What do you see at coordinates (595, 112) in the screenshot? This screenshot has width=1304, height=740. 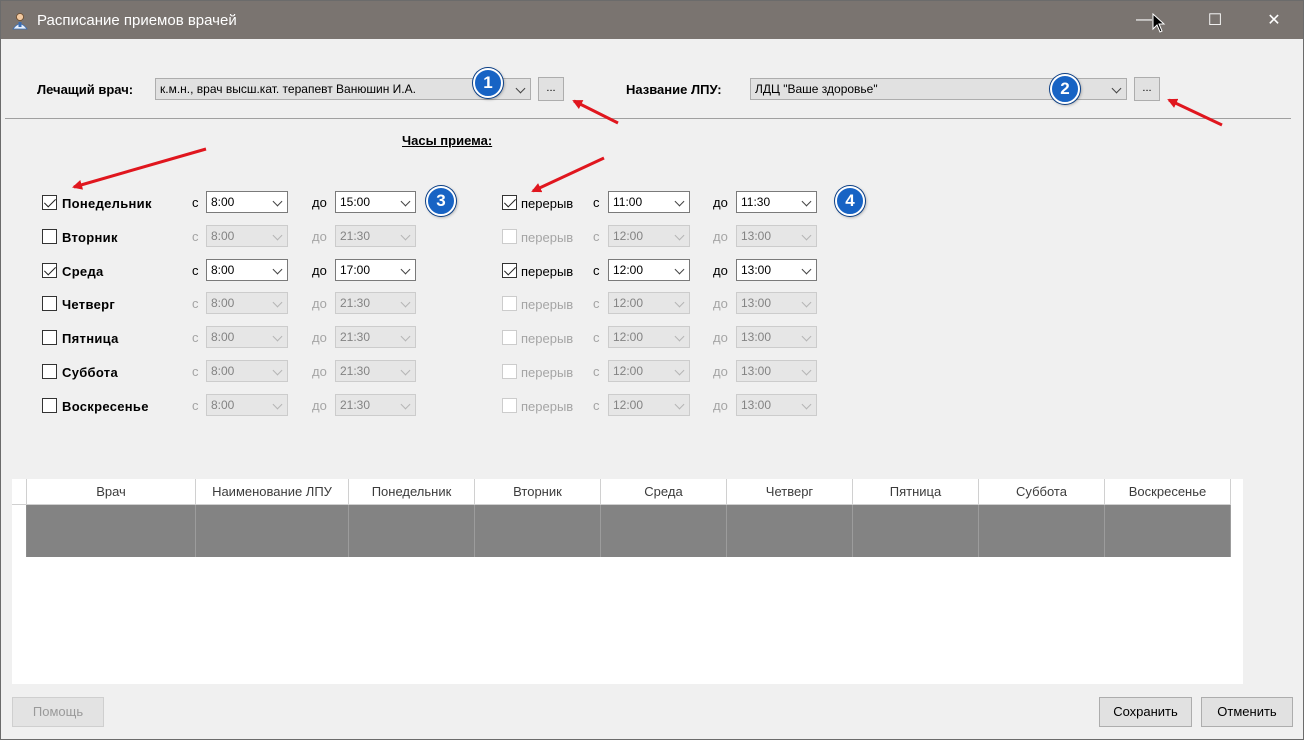 I see `arrow-doctor-browse` at bounding box center [595, 112].